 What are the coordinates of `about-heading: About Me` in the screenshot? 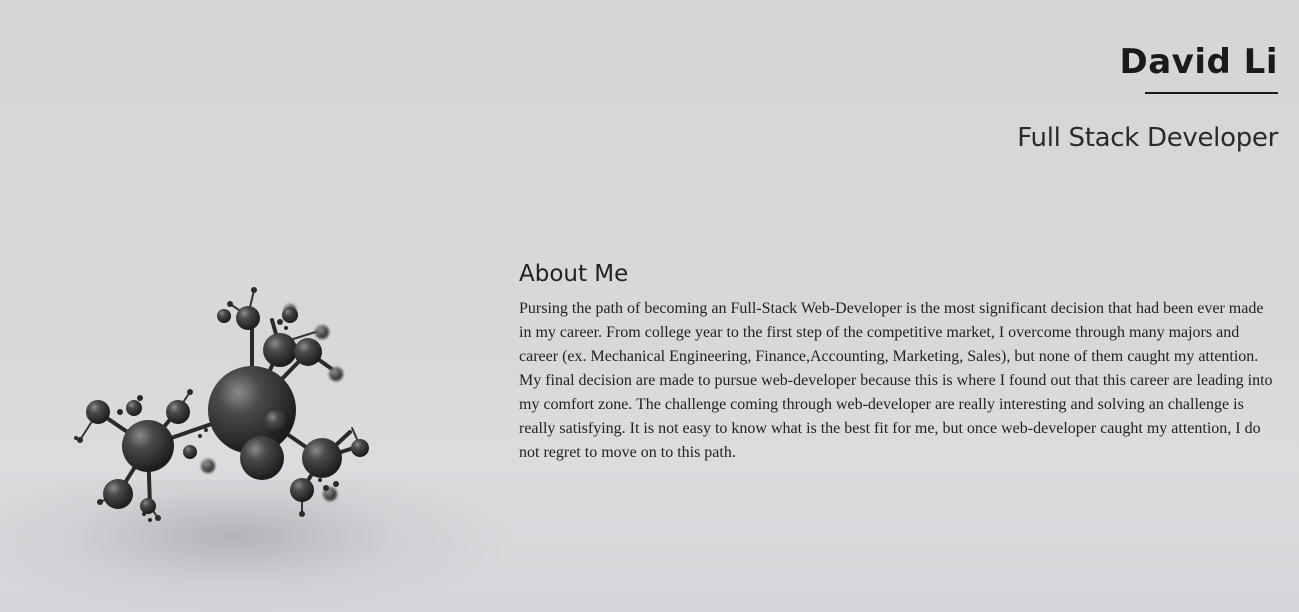 It's located at (574, 274).